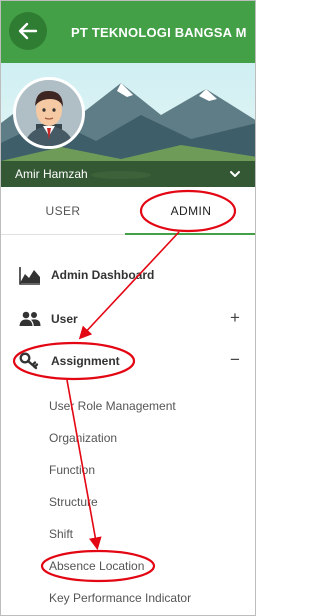 The height and width of the screenshot is (616, 320). I want to click on submenu-label: Function, so click(72, 470).